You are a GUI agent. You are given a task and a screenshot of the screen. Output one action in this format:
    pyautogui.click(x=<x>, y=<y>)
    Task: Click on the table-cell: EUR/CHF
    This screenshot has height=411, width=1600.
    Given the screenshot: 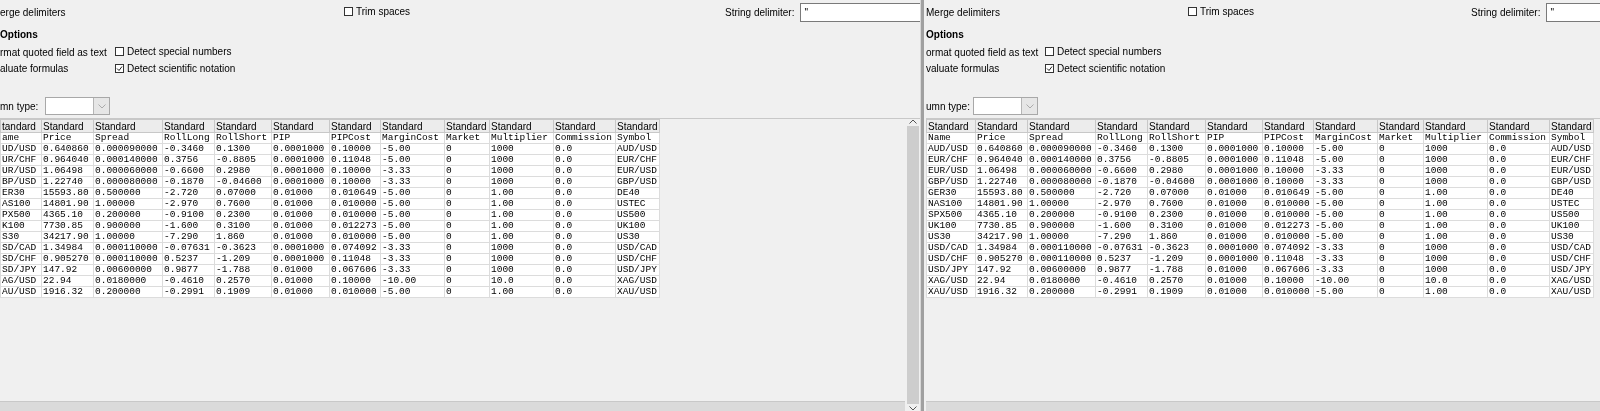 What is the action you would take?
    pyautogui.click(x=637, y=160)
    